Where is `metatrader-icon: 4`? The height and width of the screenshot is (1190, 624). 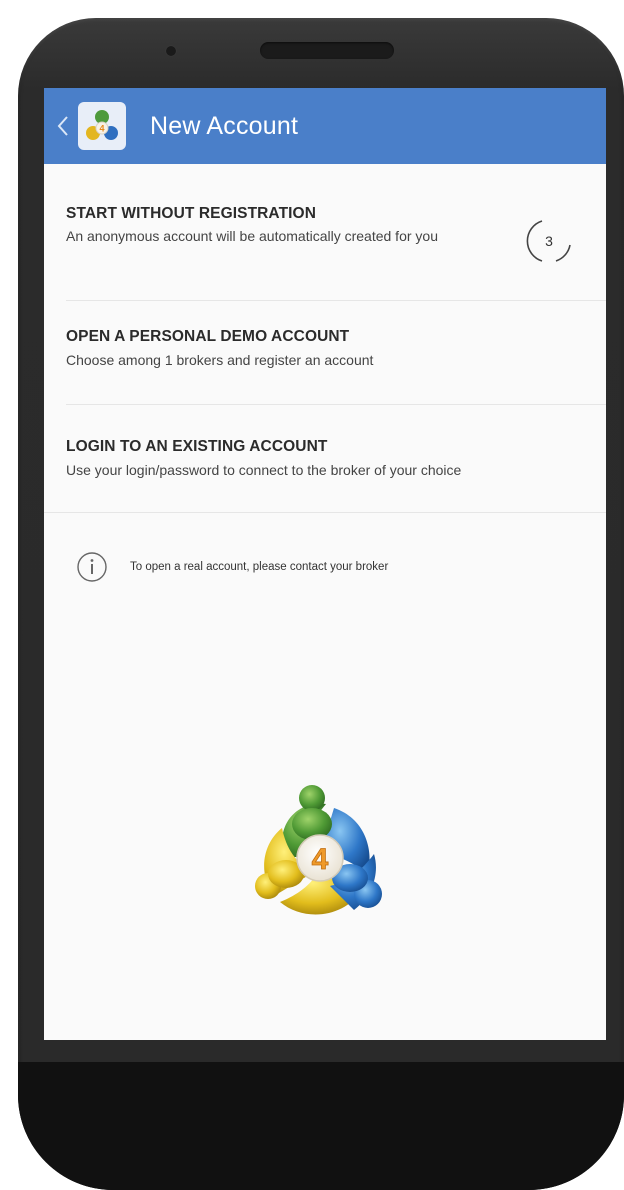
metatrader-icon: 4 is located at coordinates (102, 126).